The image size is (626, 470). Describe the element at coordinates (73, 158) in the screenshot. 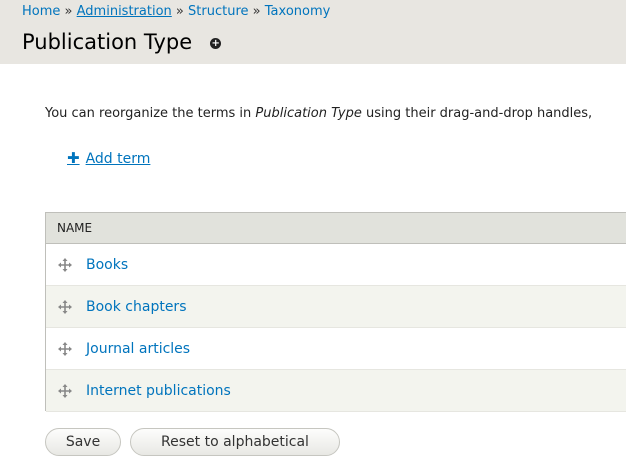

I see `plus-icon: ✚` at that location.